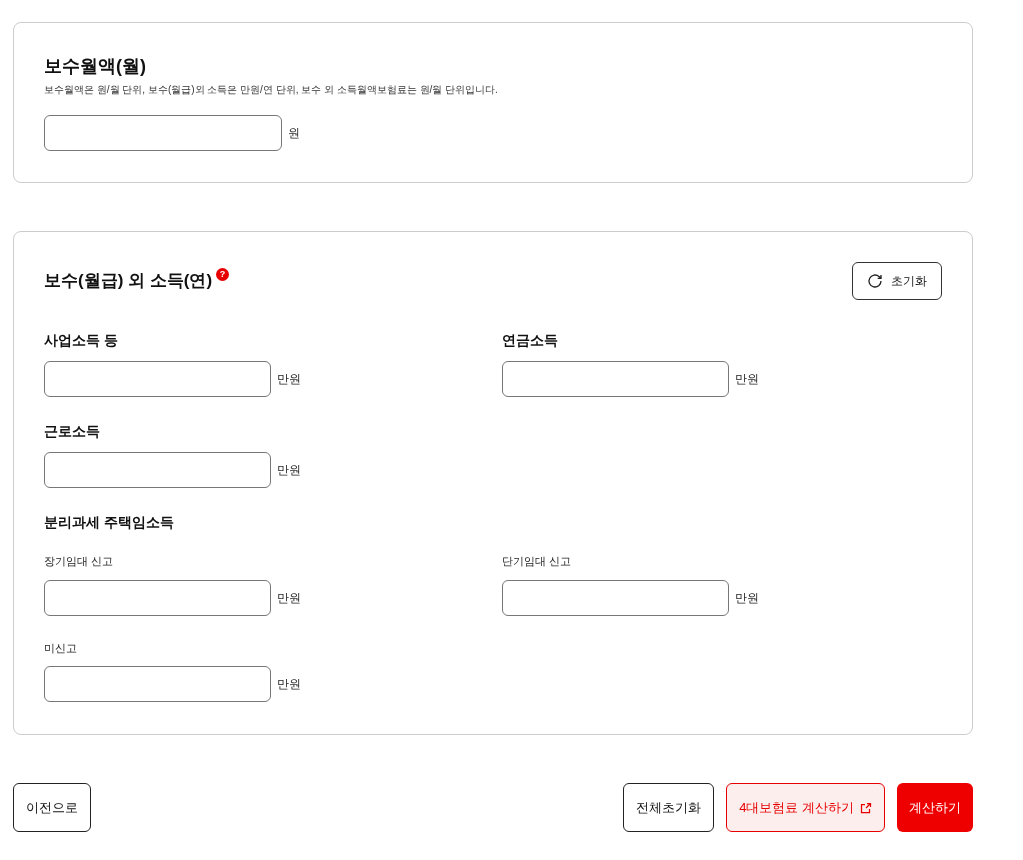 The width and height of the screenshot is (1023, 860). Describe the element at coordinates (935, 807) in the screenshot. I see `calculate-button: 계산하기` at that location.